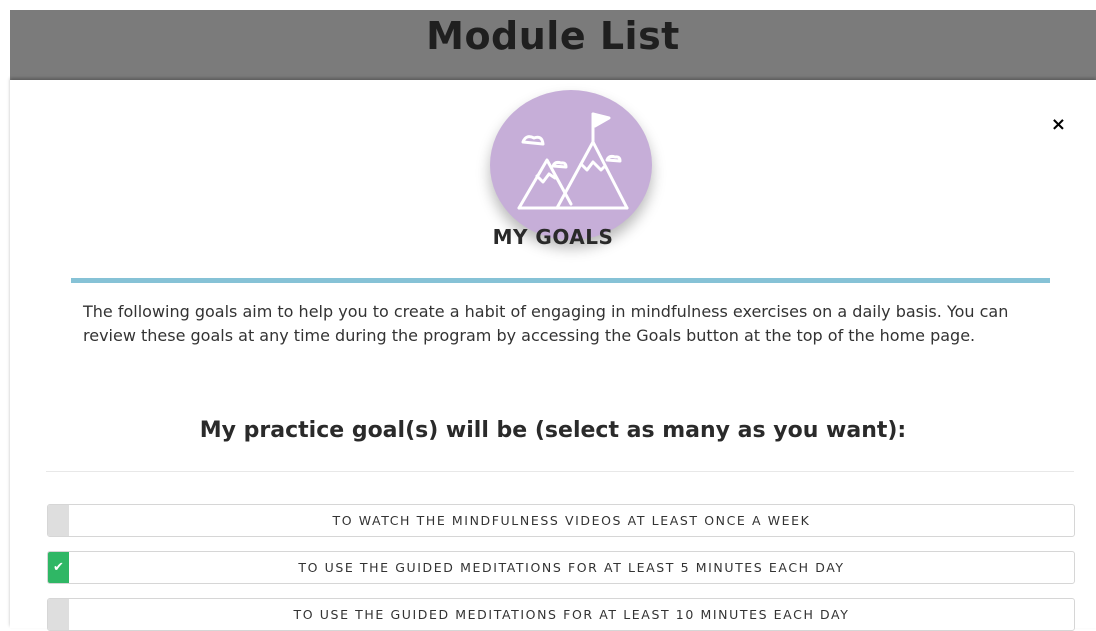  Describe the element at coordinates (573, 161) in the screenshot. I see `mountain-flag-icon` at that location.